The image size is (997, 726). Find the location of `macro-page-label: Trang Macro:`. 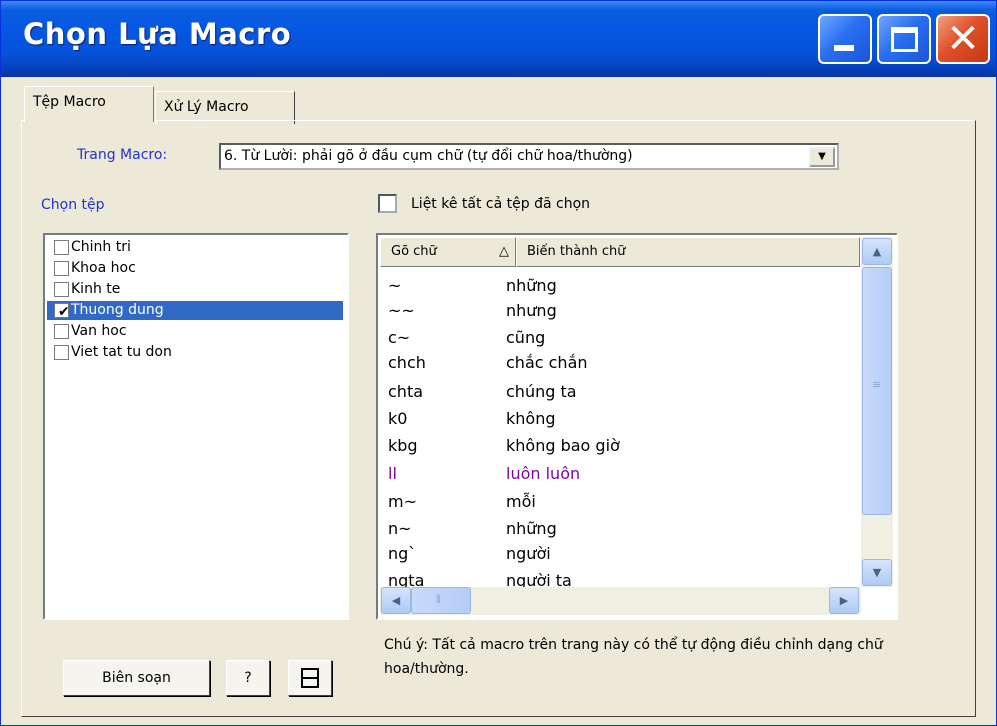

macro-page-label: Trang Macro: is located at coordinates (122, 155).